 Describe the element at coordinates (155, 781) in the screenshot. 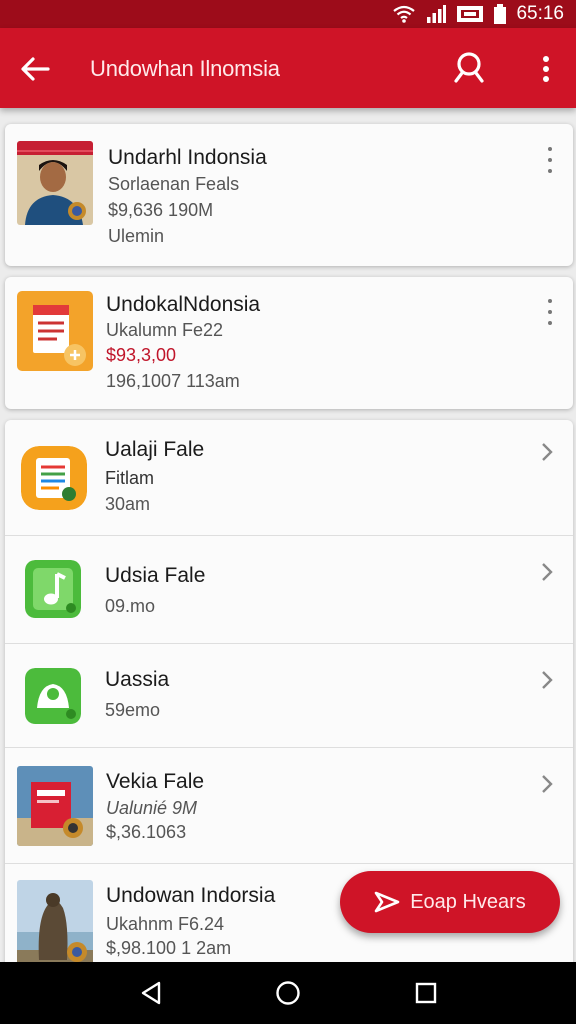

I see `item-title: Vekia Fale` at that location.